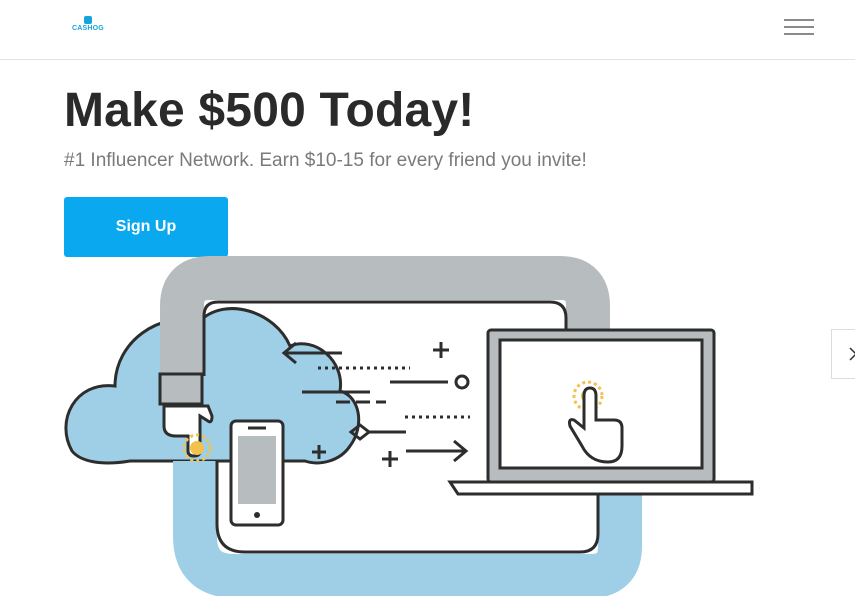 This screenshot has width=855, height=602. Describe the element at coordinates (843, 354) in the screenshot. I see `carousel-next-button` at that location.